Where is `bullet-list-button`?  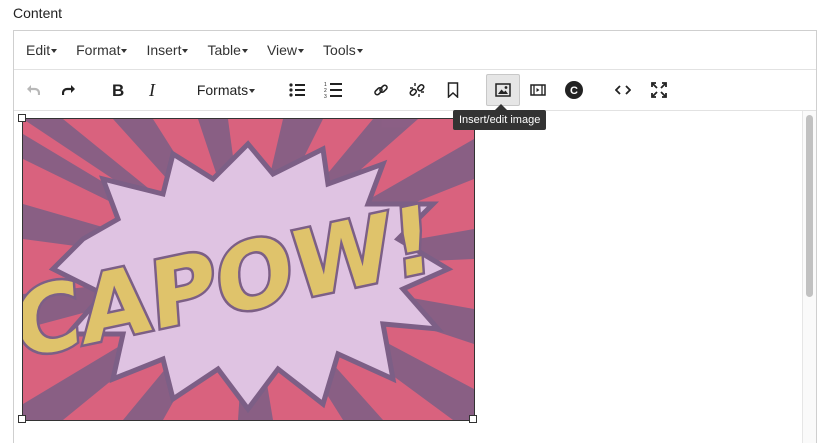
bullet-list-button is located at coordinates (297, 90).